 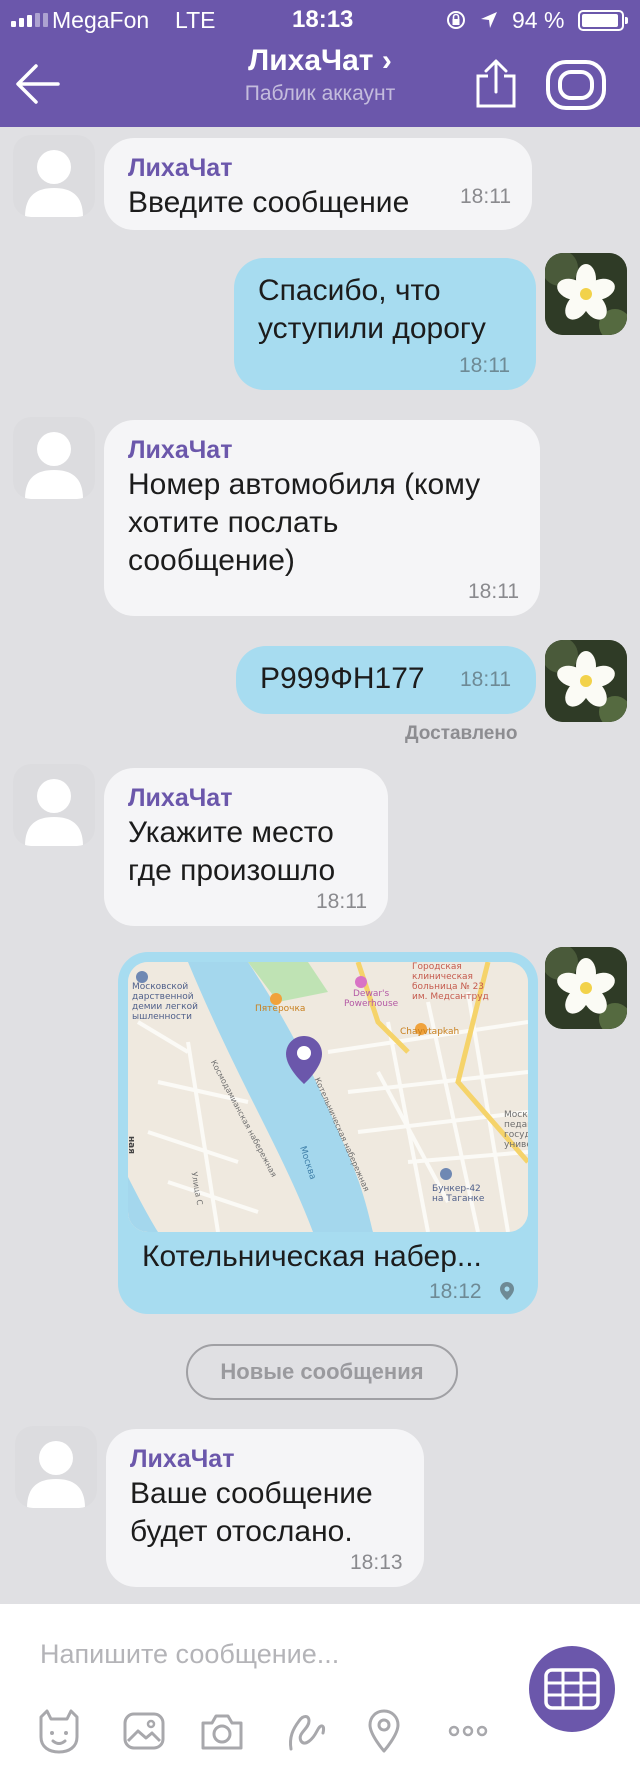 What do you see at coordinates (456, 20) in the screenshot?
I see `rotation-lock-icon` at bounding box center [456, 20].